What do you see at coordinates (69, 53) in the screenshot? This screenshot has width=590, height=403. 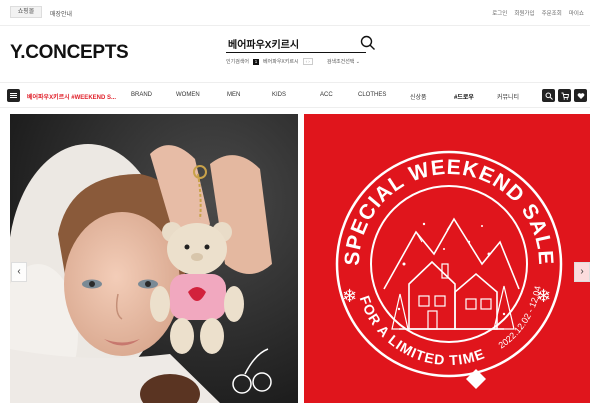 I see `site-logo: Y.CONCEPTS` at bounding box center [69, 53].